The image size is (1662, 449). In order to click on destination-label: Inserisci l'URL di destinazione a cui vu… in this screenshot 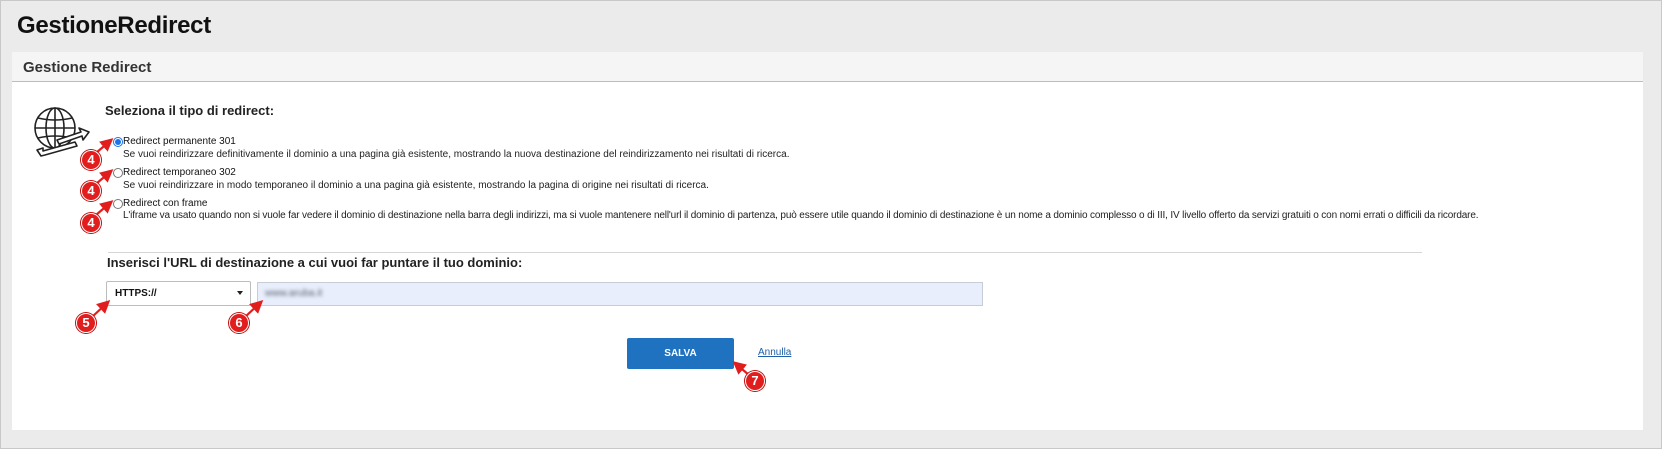, I will do `click(315, 262)`.